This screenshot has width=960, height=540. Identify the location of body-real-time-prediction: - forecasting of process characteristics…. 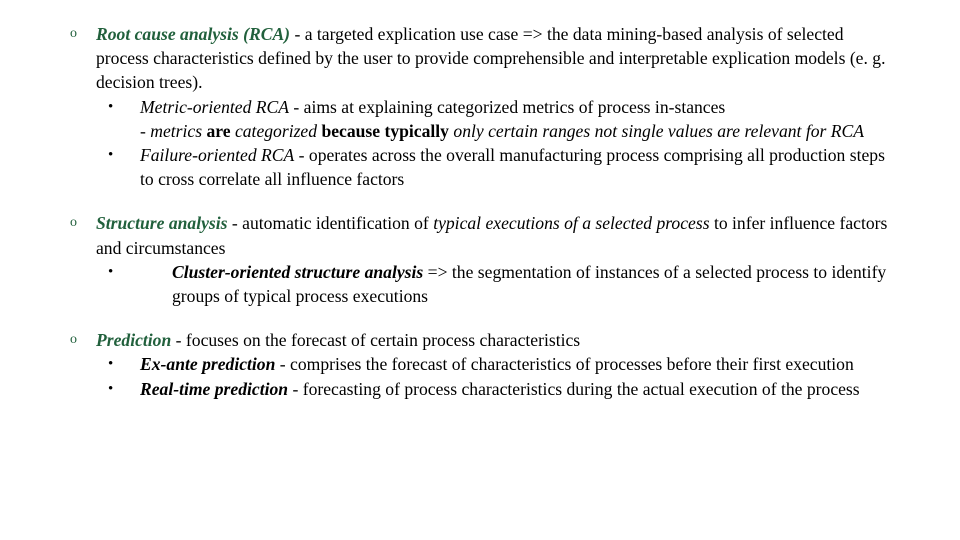
(574, 388).